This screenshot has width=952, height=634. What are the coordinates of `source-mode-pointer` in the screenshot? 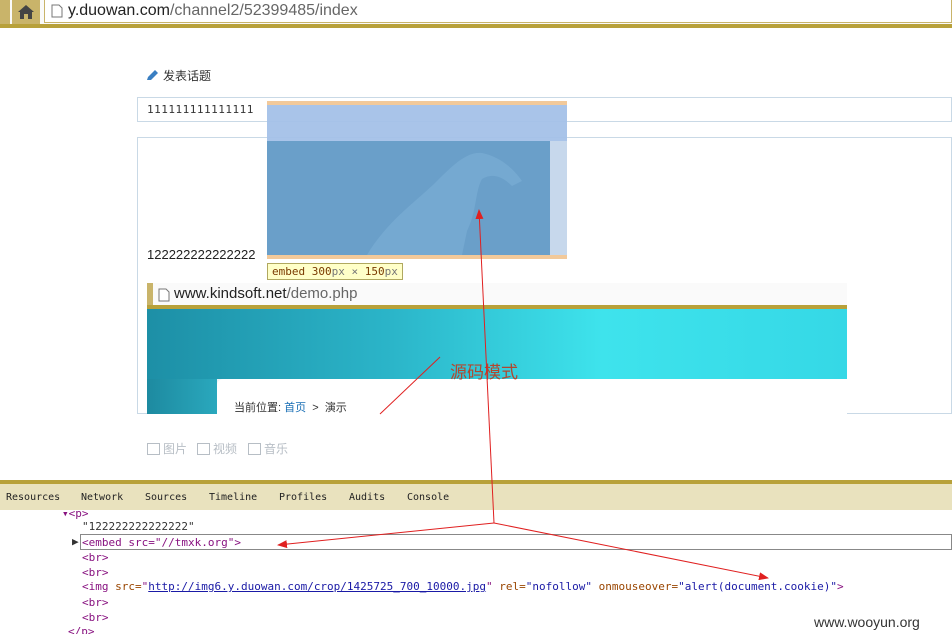 It's located at (410, 385).